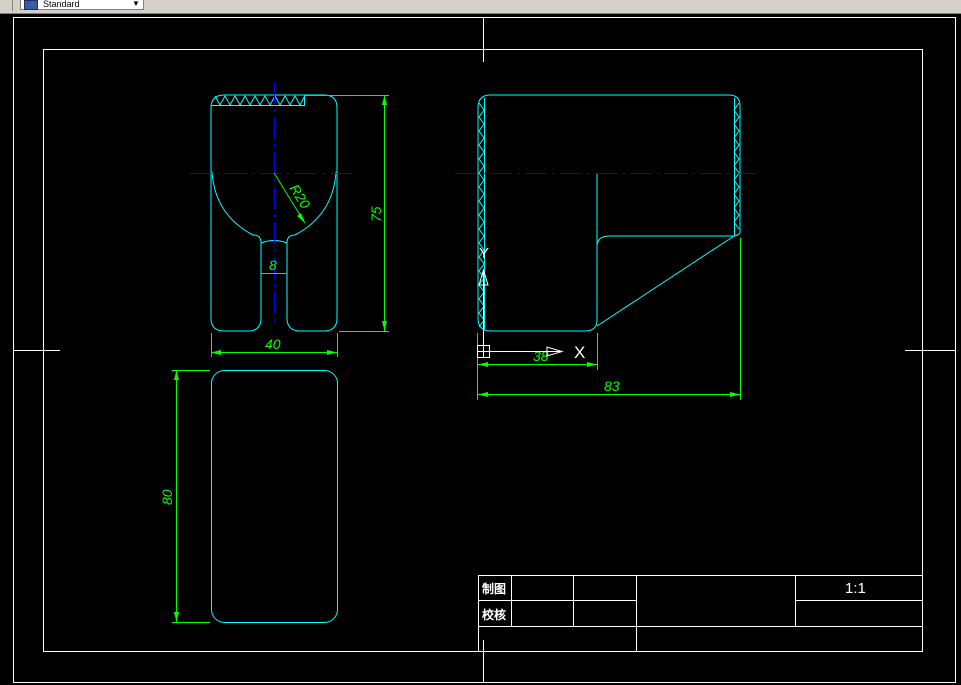 This screenshot has height=685, width=961. I want to click on tb-checked-by-label: 校核, so click(494, 614).